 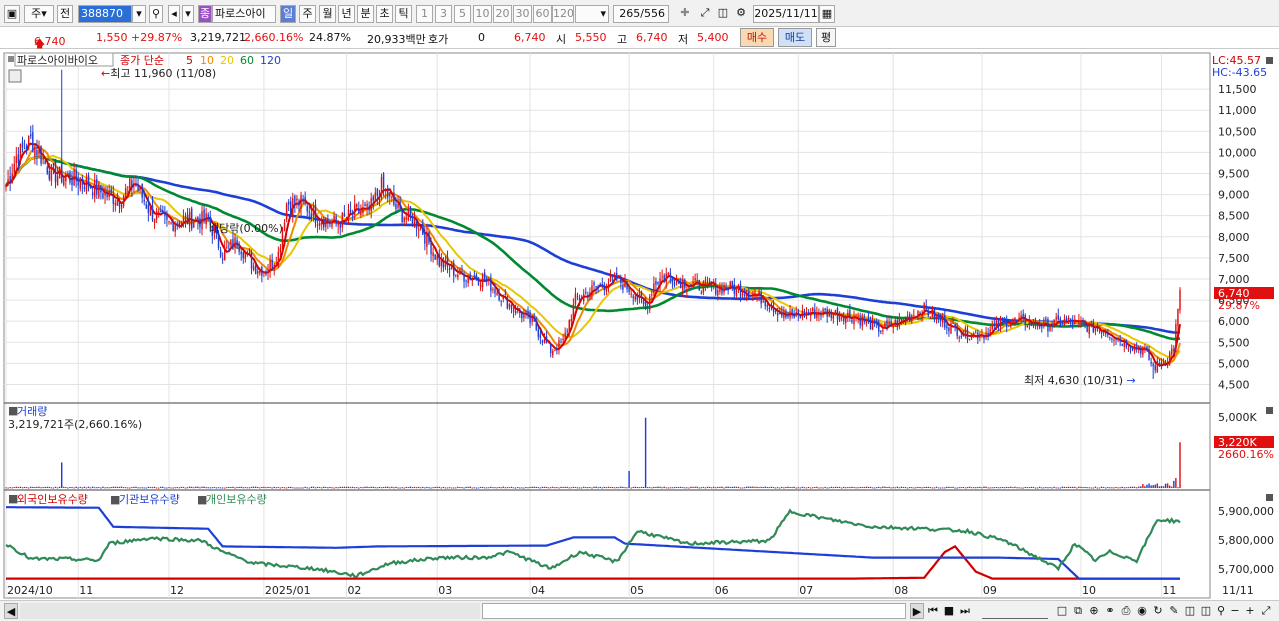 What do you see at coordinates (917, 611) in the screenshot?
I see `scroll-right-button: ▶` at bounding box center [917, 611].